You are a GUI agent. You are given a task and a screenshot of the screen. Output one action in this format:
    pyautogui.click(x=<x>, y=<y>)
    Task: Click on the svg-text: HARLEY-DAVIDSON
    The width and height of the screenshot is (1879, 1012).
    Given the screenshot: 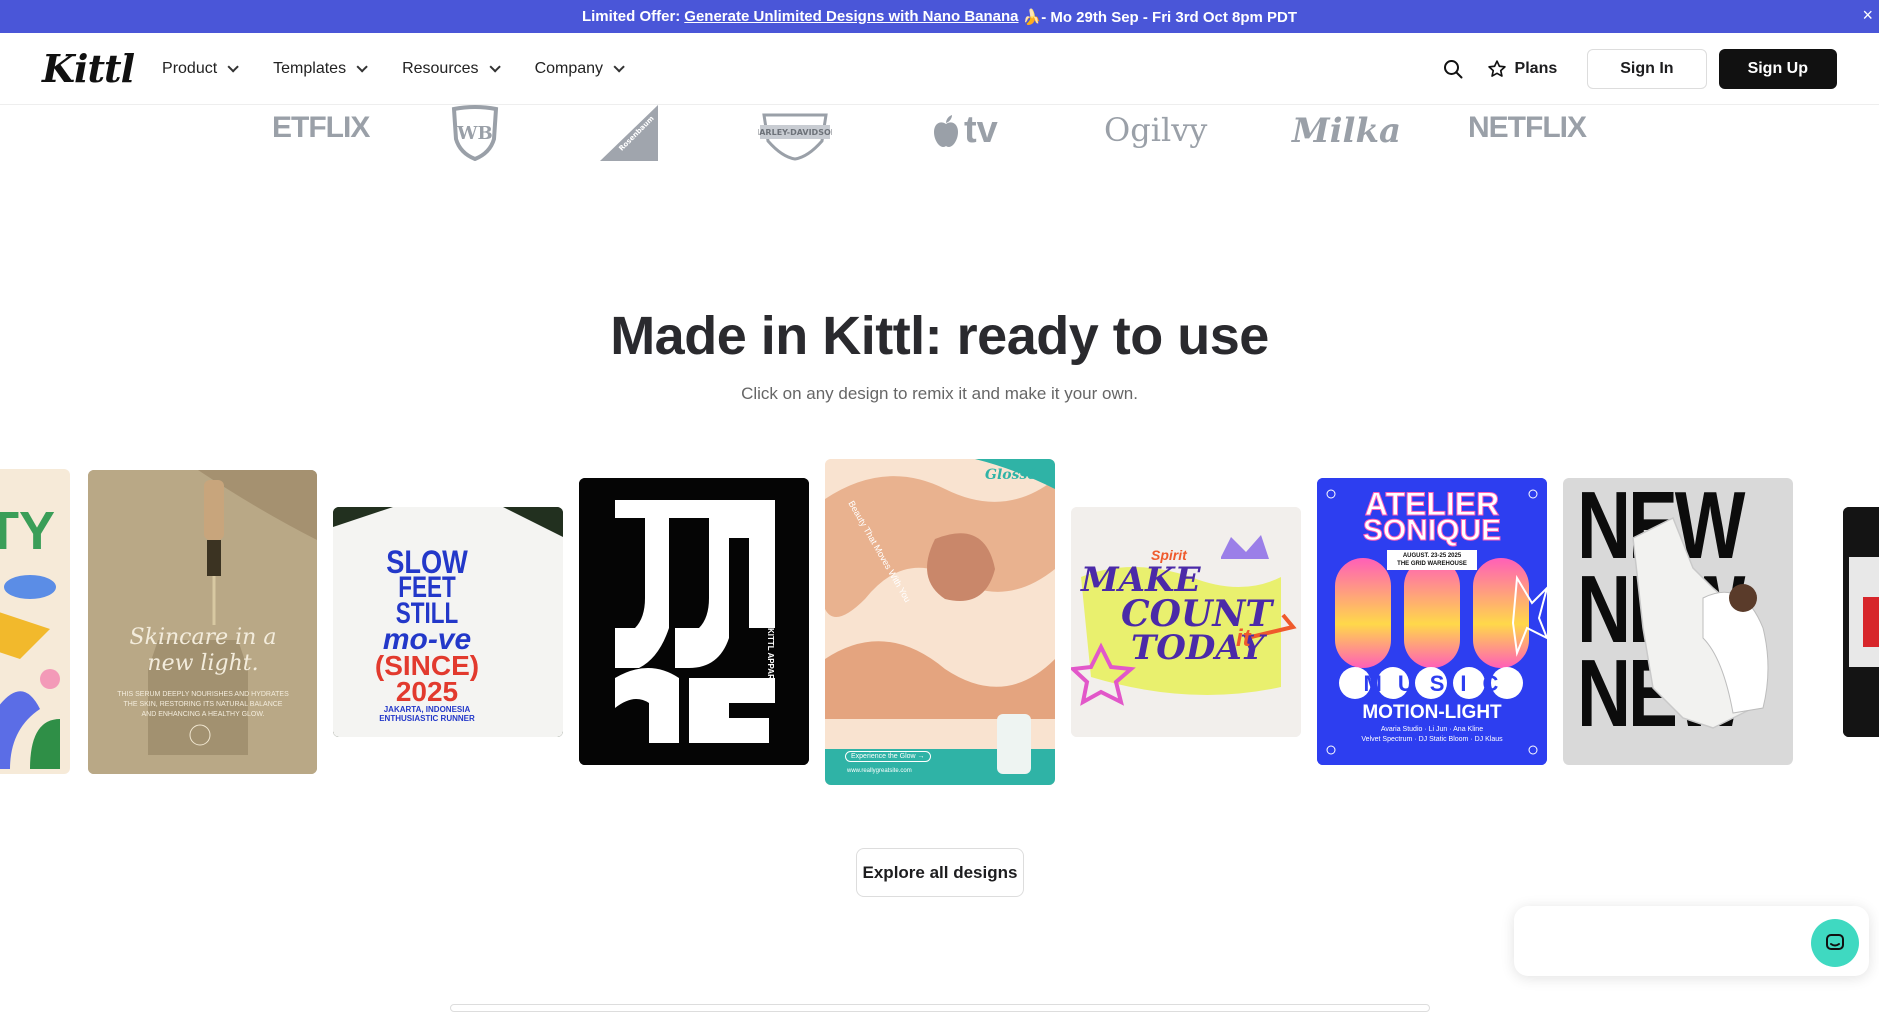 What is the action you would take?
    pyautogui.click(x=795, y=132)
    